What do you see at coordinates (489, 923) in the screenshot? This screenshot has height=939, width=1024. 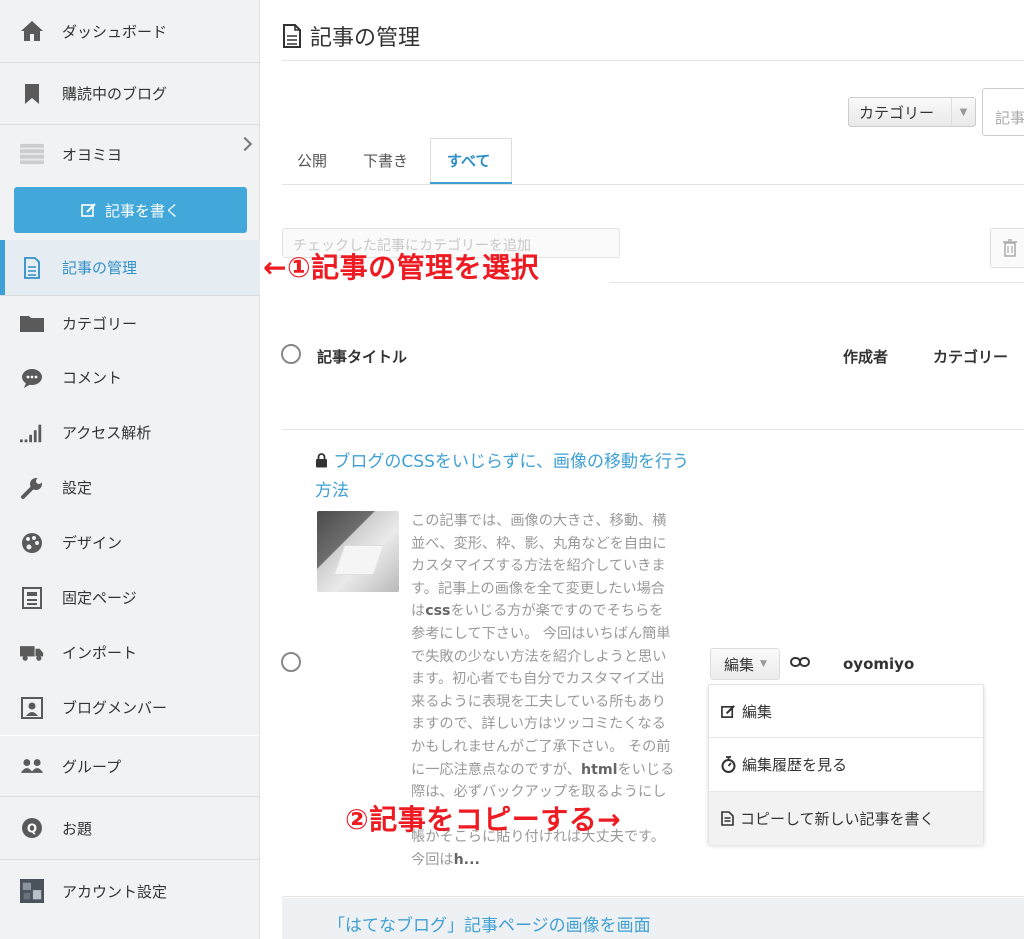 I see `next-article-title-link: 「はてなブログ」記事ページの画像を画面` at bounding box center [489, 923].